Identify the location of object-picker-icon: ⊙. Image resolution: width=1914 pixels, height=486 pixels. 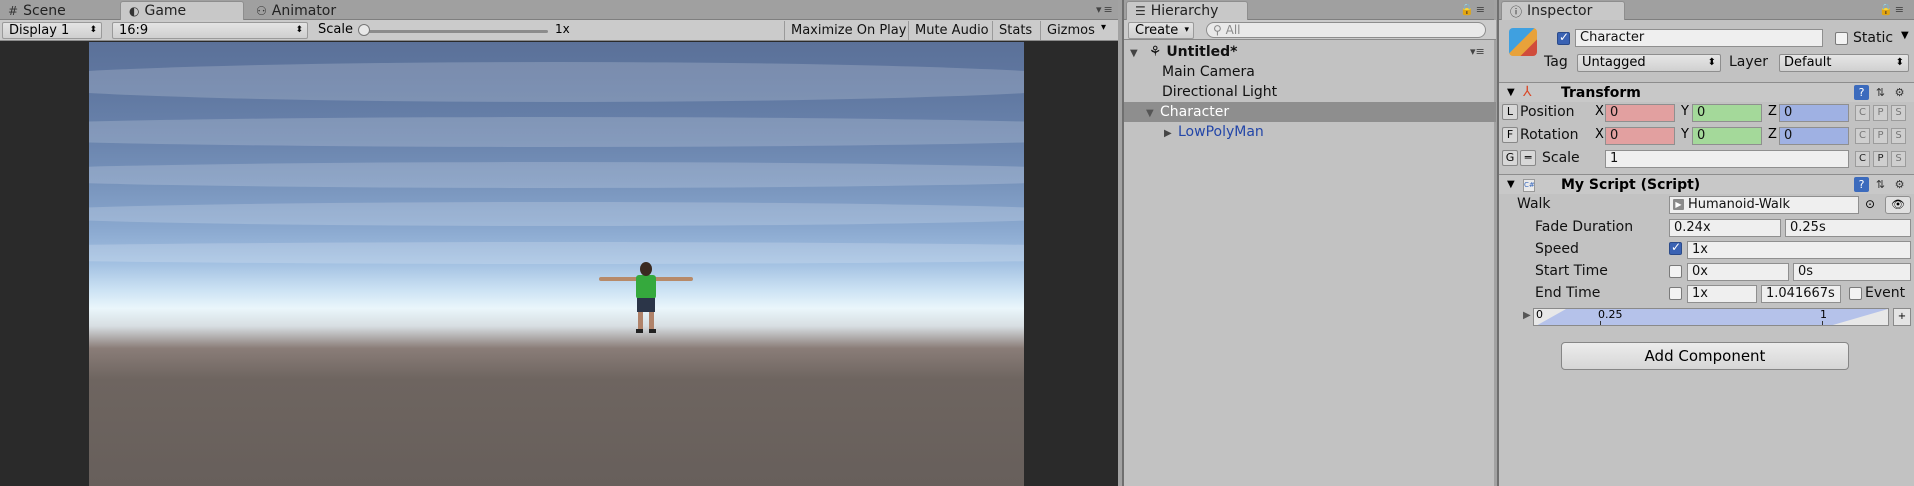
(1870, 204).